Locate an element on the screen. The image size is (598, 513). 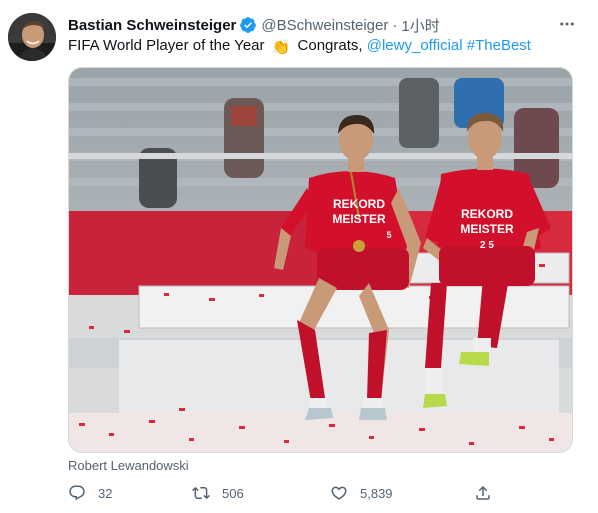
jersey-text-left-1: REKORD is located at coordinates (359, 204).